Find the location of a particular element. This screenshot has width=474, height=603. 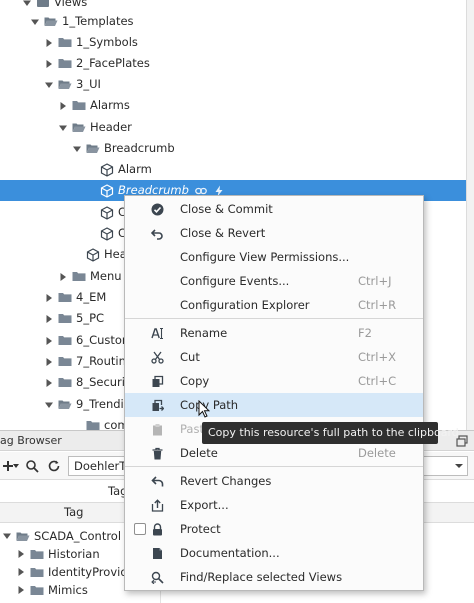

check-circle-icon is located at coordinates (157, 209).